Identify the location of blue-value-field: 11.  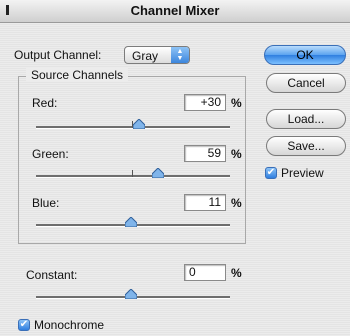
(205, 202).